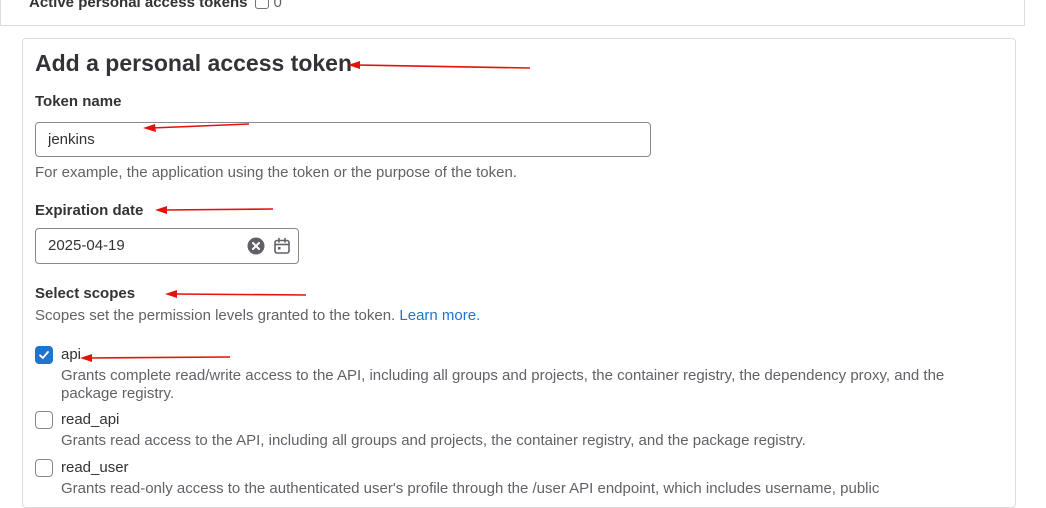 This screenshot has height=508, width=1046. Describe the element at coordinates (277, 5) in the screenshot. I see `active-tokens-count: 0` at that location.